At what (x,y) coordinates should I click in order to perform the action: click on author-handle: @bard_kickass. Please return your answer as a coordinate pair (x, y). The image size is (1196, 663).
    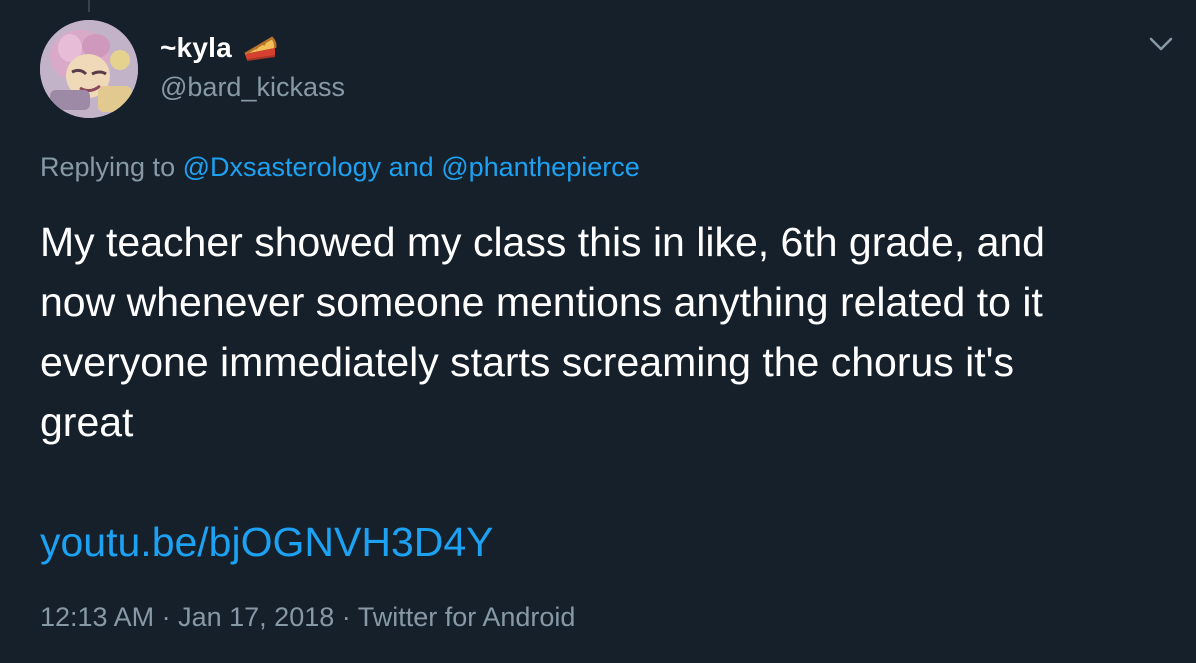
    Looking at the image, I should click on (252, 87).